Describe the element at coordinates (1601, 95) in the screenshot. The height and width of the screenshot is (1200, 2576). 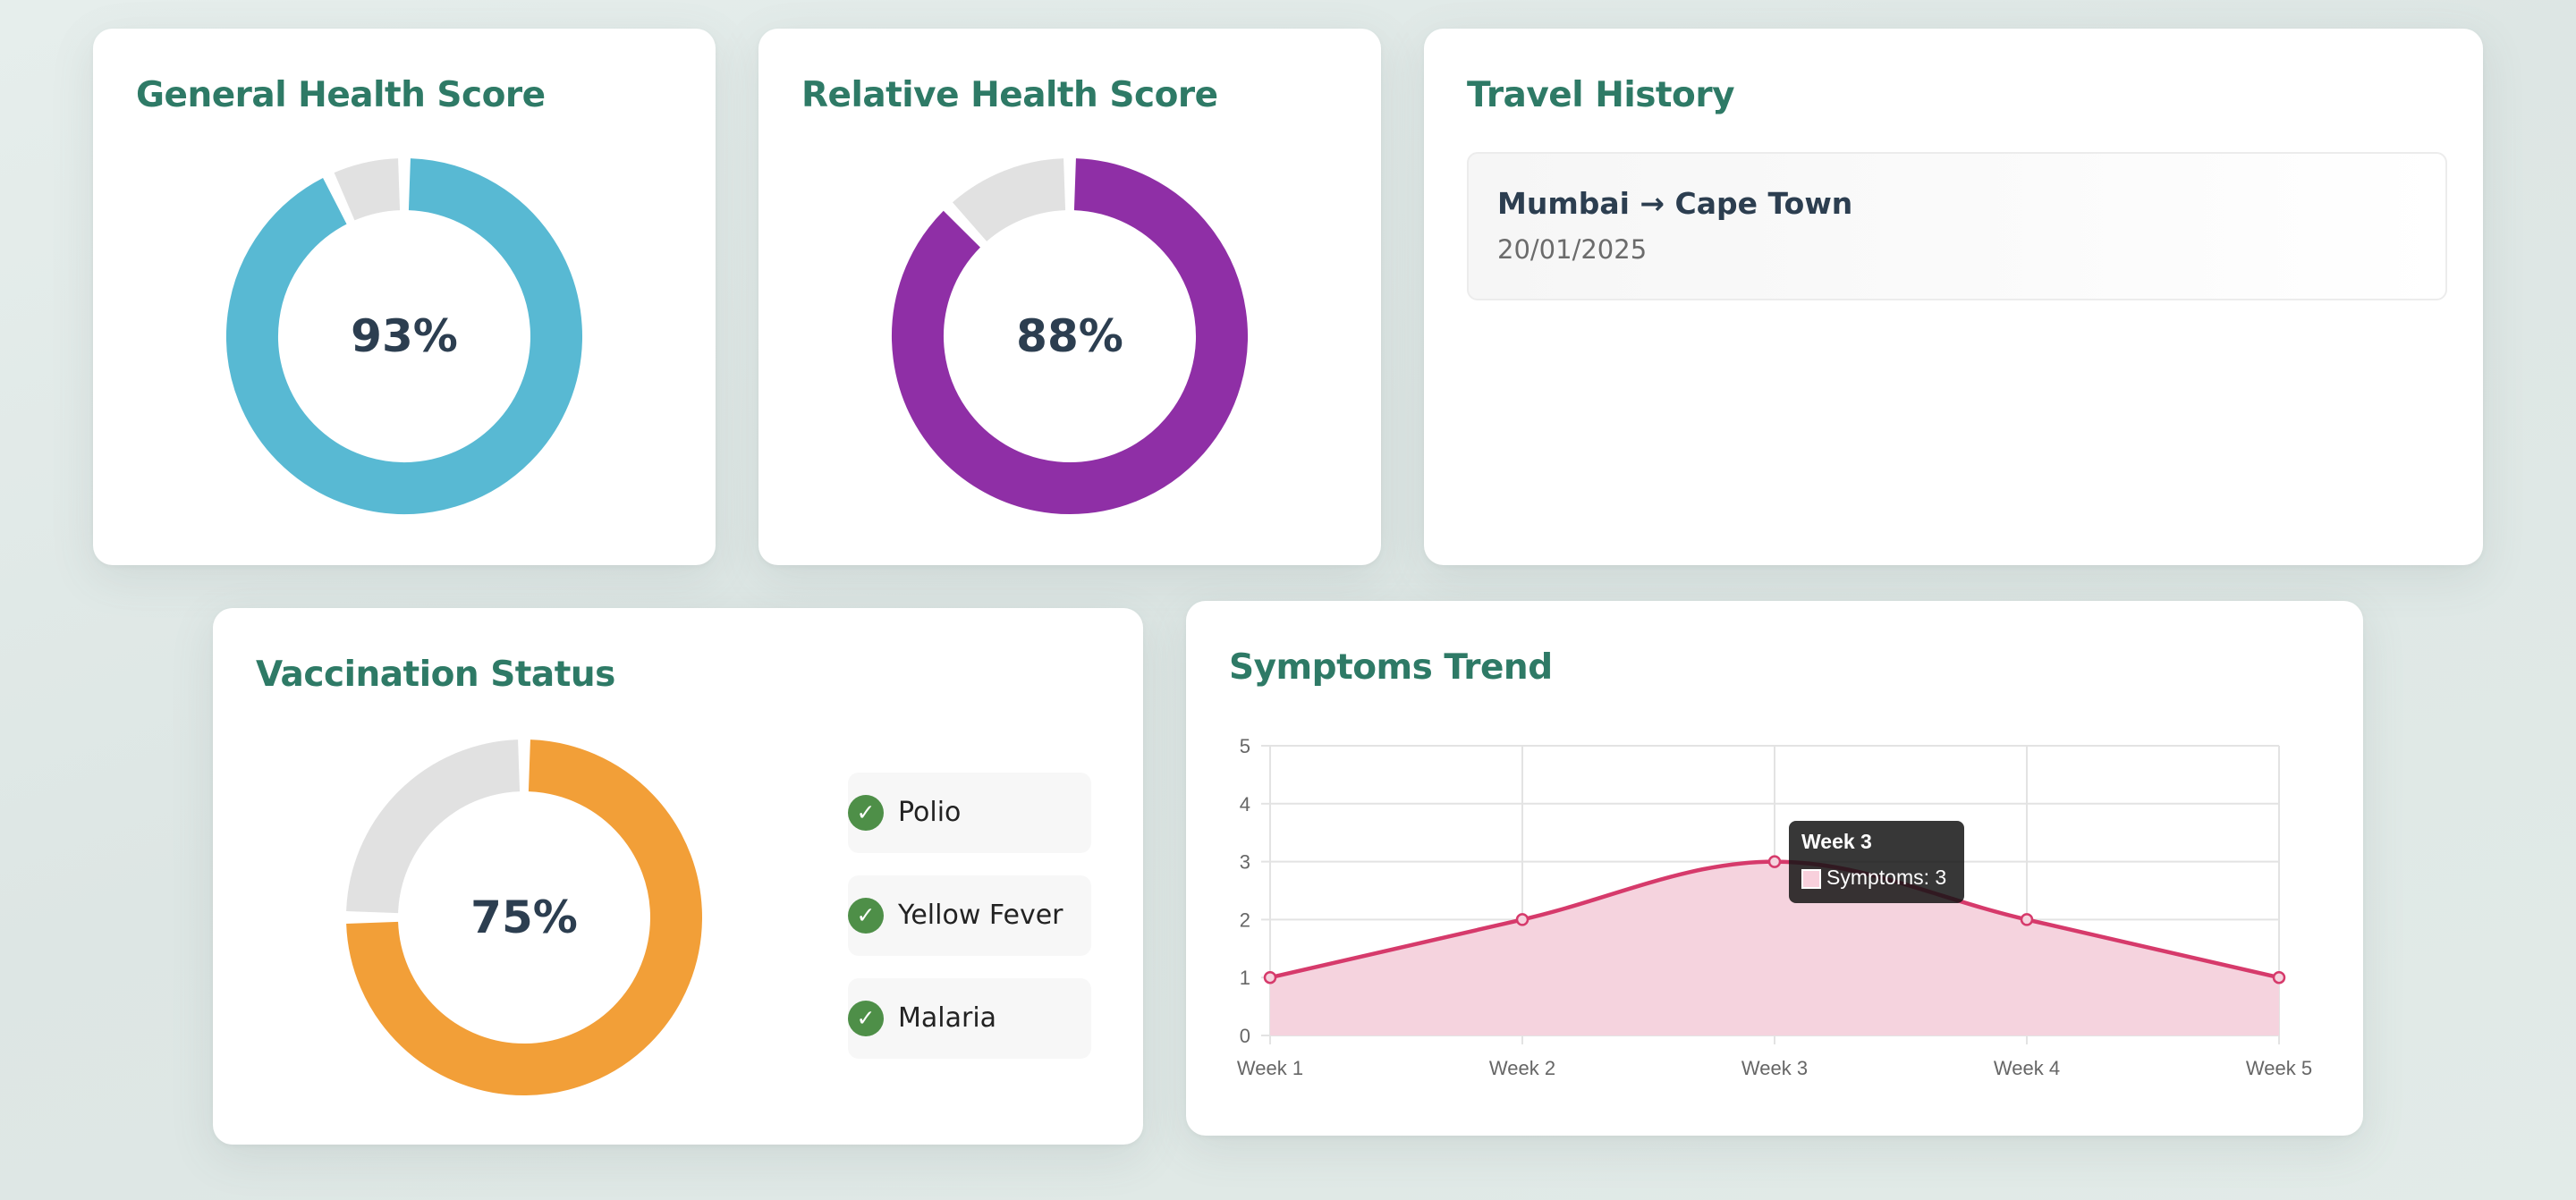
I see `travel-history-title: Travel History` at that location.